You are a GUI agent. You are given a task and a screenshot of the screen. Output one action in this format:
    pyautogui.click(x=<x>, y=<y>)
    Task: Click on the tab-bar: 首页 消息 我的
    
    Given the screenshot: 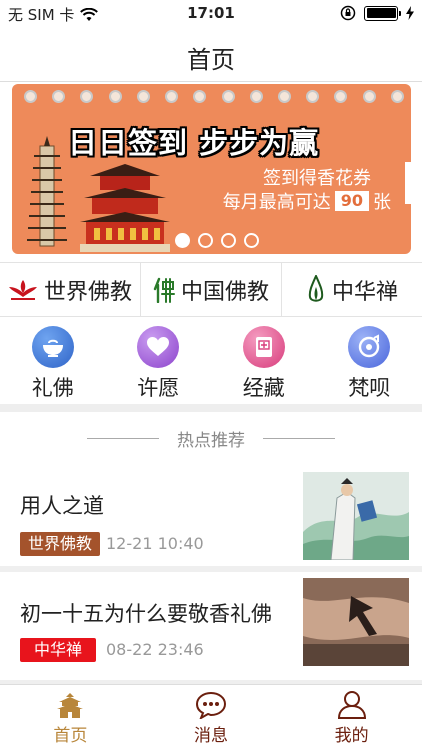 What is the action you would take?
    pyautogui.click(x=211, y=717)
    